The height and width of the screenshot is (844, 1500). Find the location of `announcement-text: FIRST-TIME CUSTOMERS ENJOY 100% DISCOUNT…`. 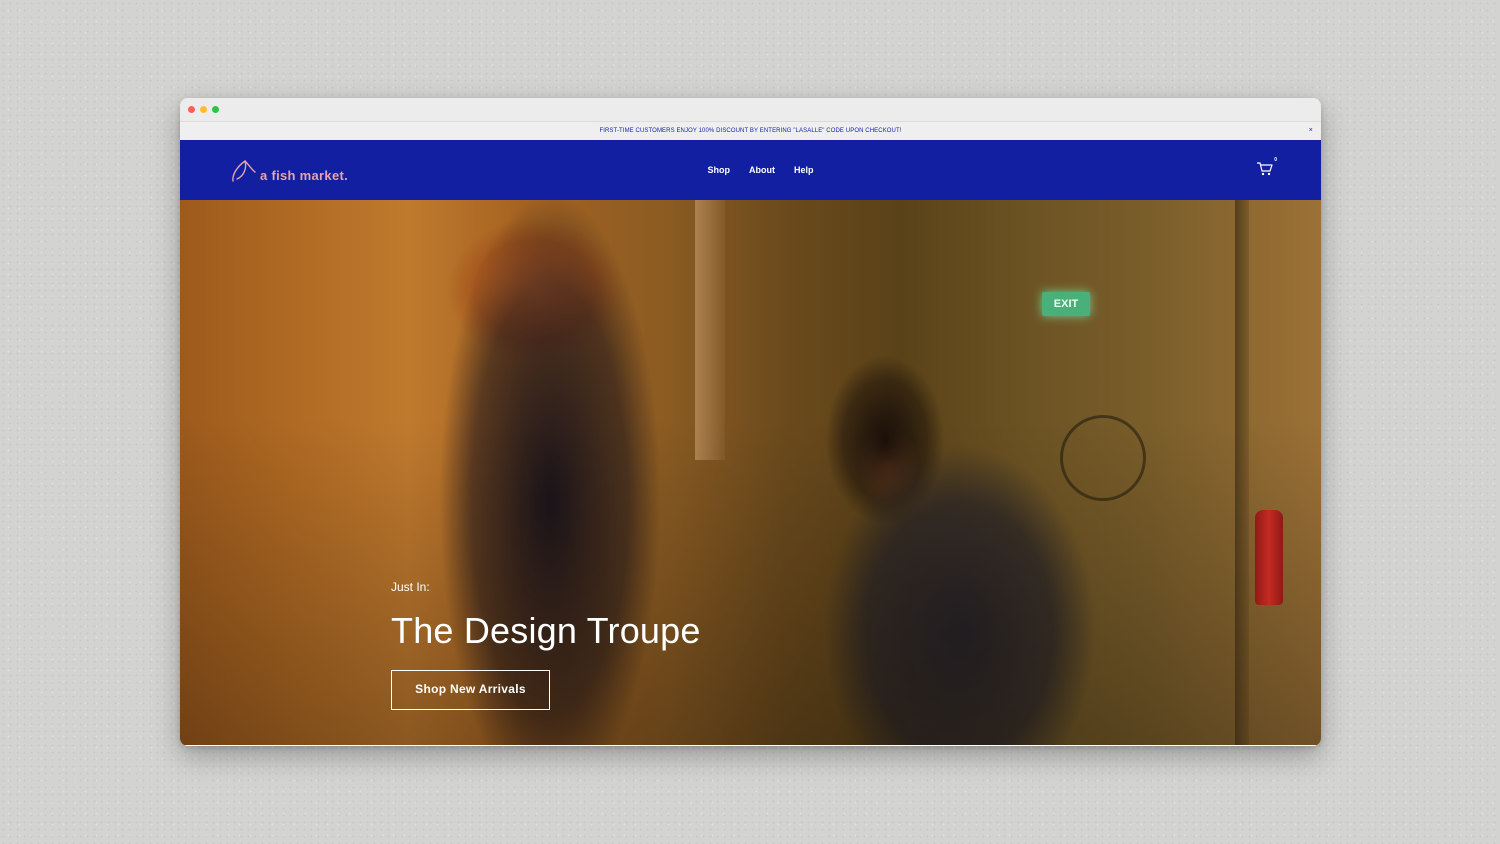

announcement-text: FIRST-TIME CUSTOMERS ENJOY 100% DISCOUNT… is located at coordinates (750, 131).